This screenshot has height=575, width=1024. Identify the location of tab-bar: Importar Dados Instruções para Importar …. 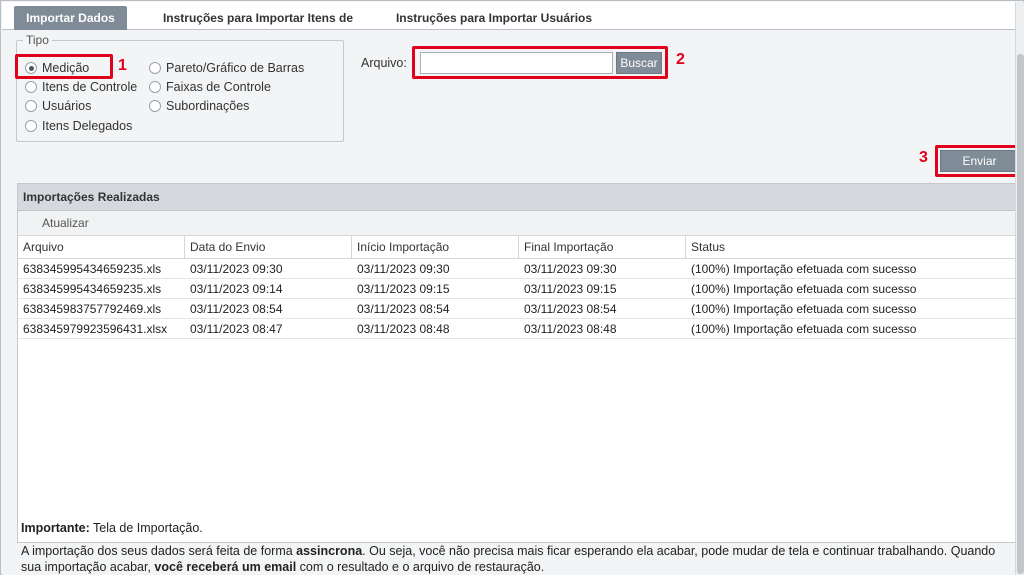
(508, 26).